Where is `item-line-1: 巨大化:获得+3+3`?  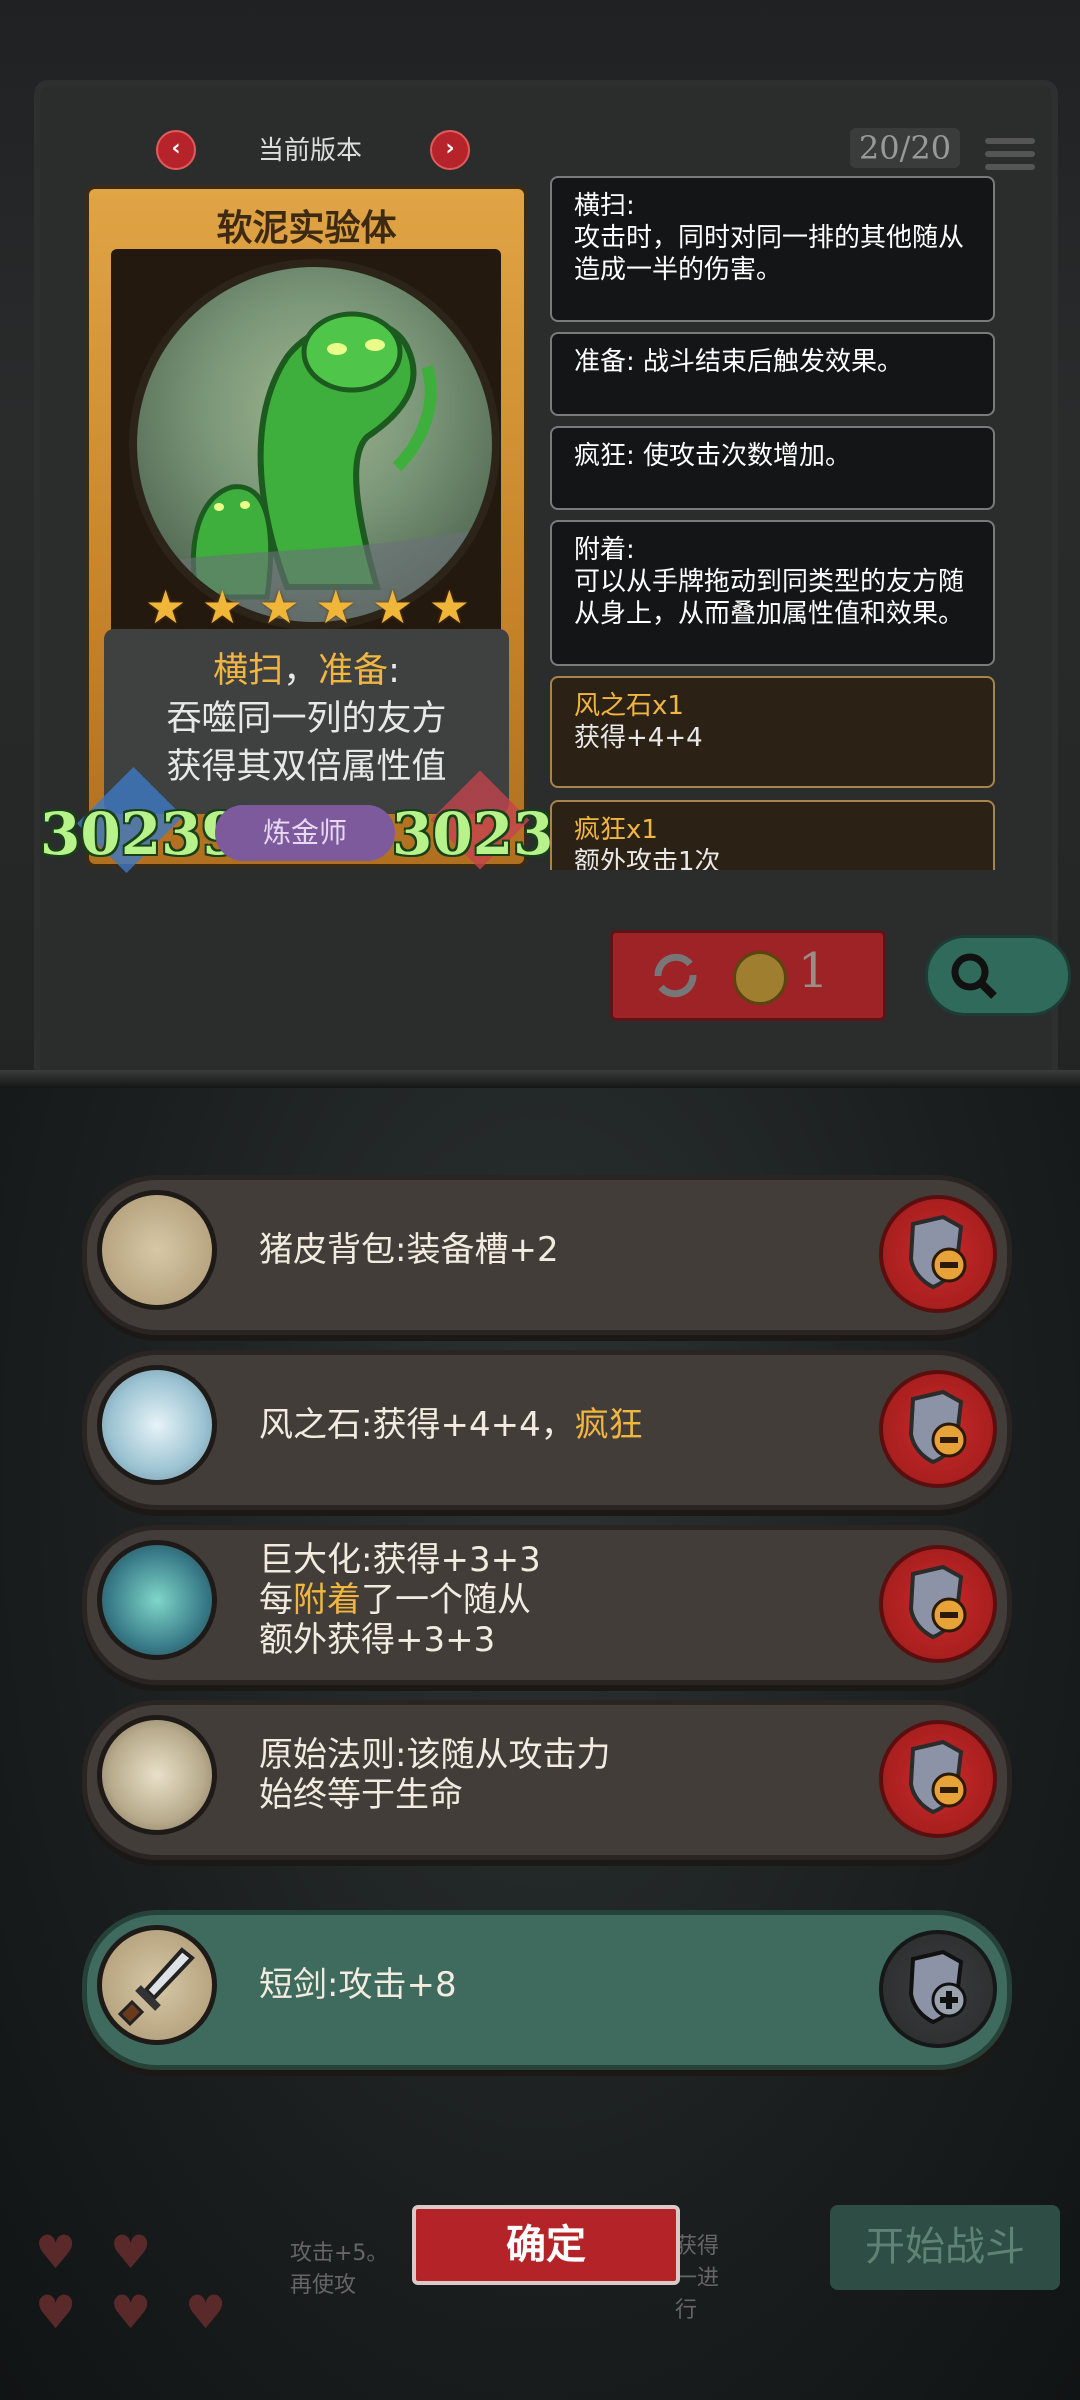
item-line-1: 巨大化:获得+3+3 is located at coordinates (400, 1560).